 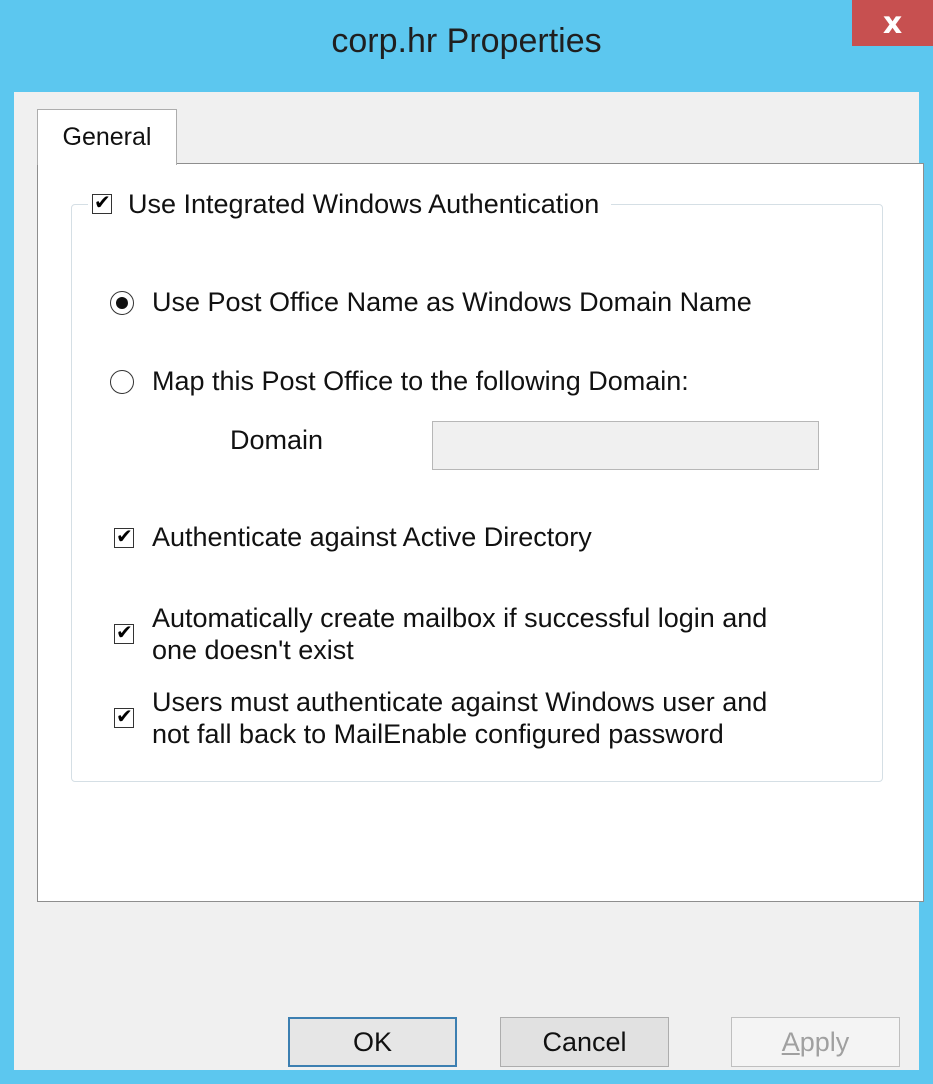 I want to click on tab-general: General, so click(x=107, y=137).